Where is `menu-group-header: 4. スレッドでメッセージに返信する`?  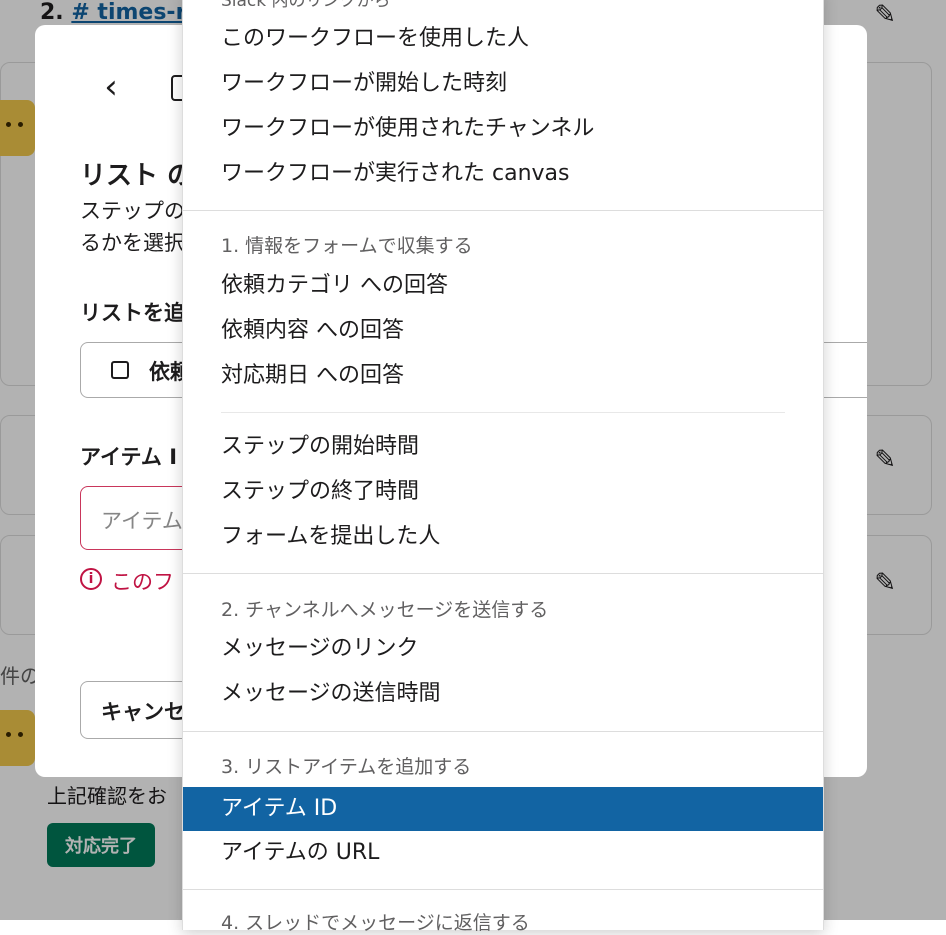
menu-group-header: 4. スレッドでメッセージに返信する is located at coordinates (375, 923).